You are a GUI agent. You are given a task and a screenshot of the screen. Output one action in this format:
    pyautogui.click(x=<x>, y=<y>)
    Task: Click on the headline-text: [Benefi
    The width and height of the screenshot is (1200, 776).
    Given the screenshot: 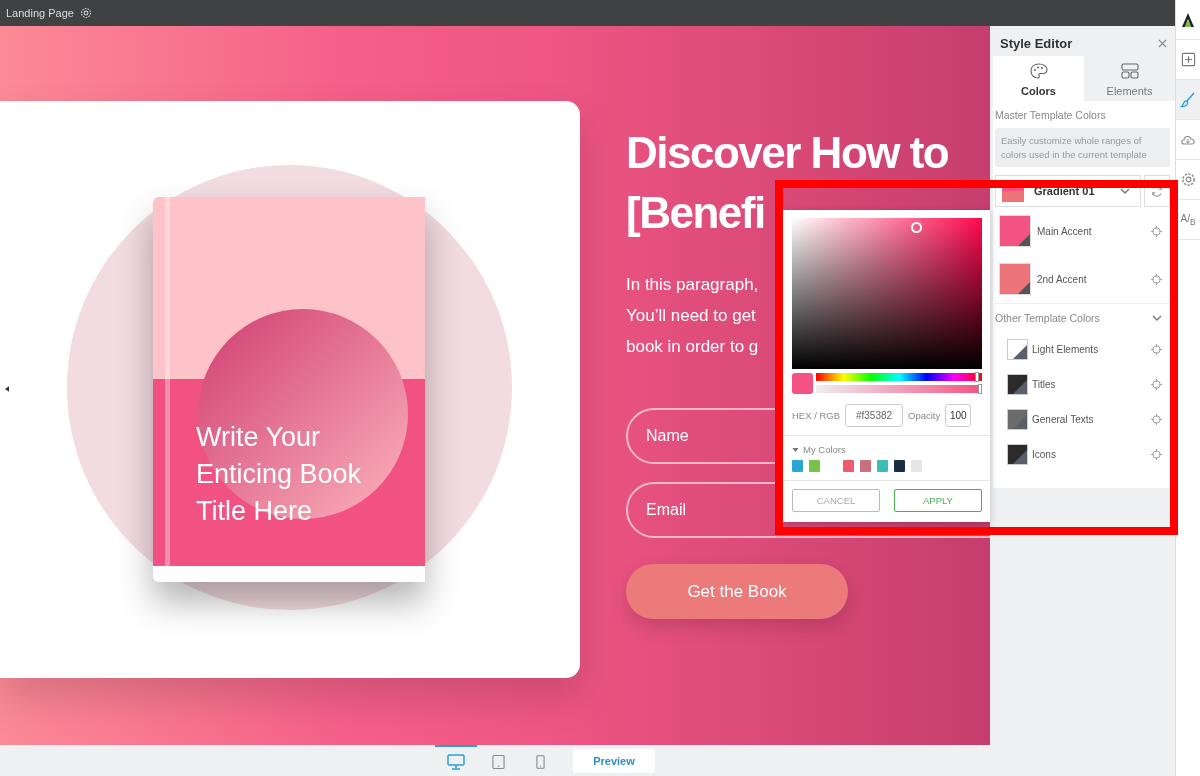 What is the action you would take?
    pyautogui.click(x=695, y=213)
    